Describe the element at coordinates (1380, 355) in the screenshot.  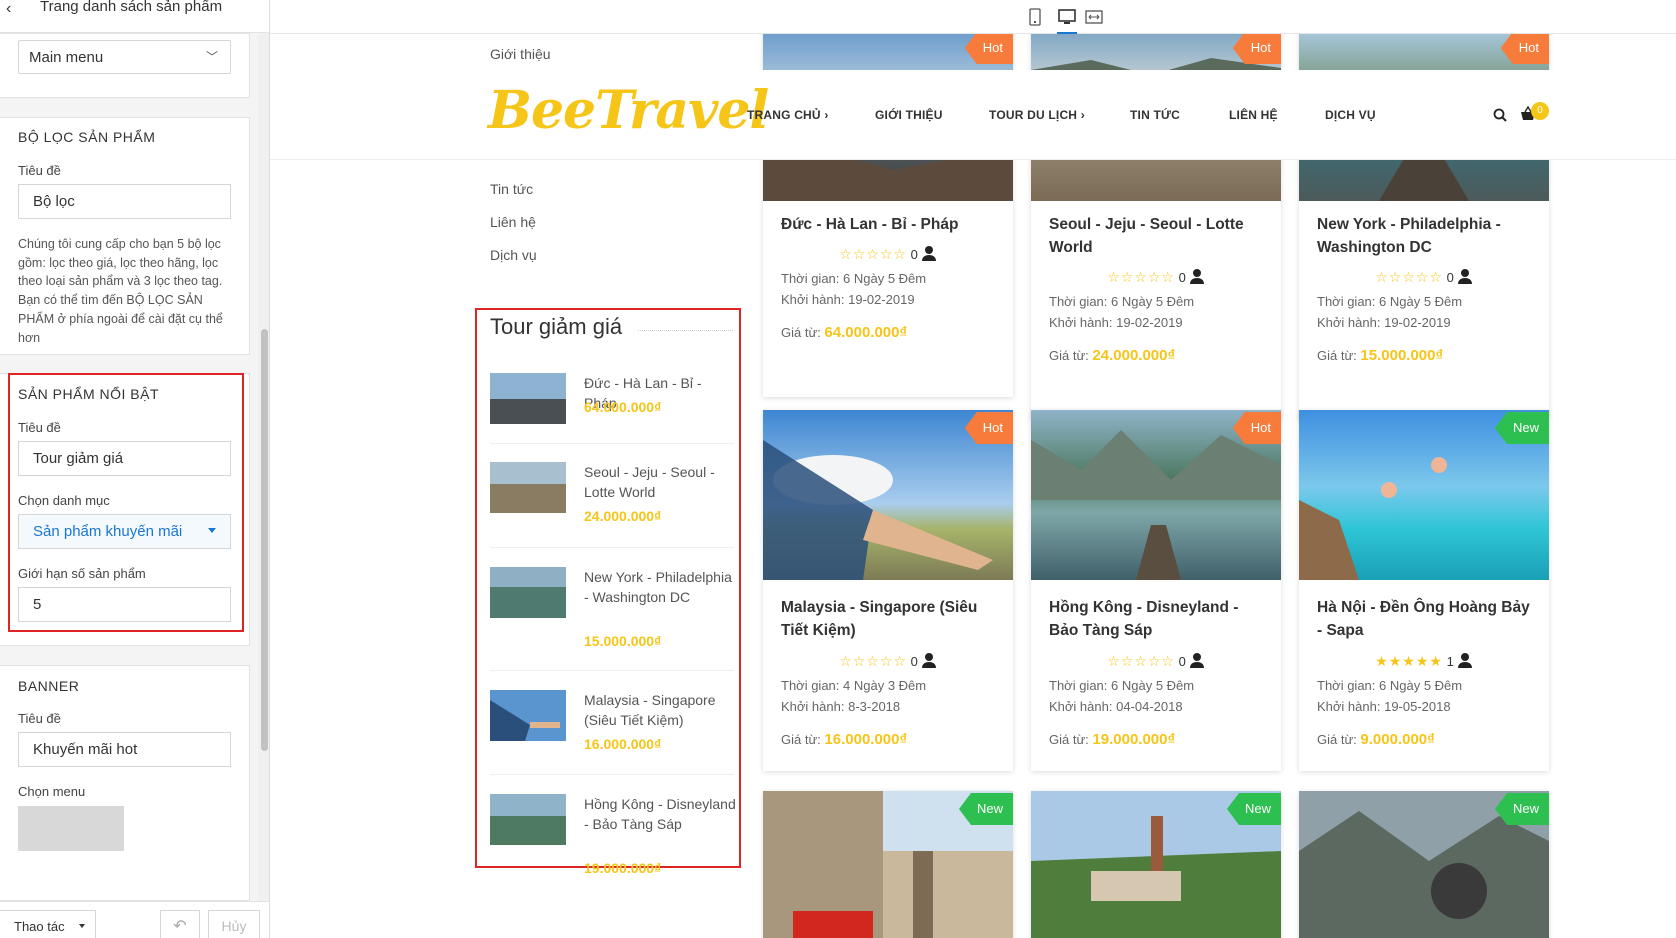
I see `tour-price: Giá từ: 15.000.000₫` at that location.